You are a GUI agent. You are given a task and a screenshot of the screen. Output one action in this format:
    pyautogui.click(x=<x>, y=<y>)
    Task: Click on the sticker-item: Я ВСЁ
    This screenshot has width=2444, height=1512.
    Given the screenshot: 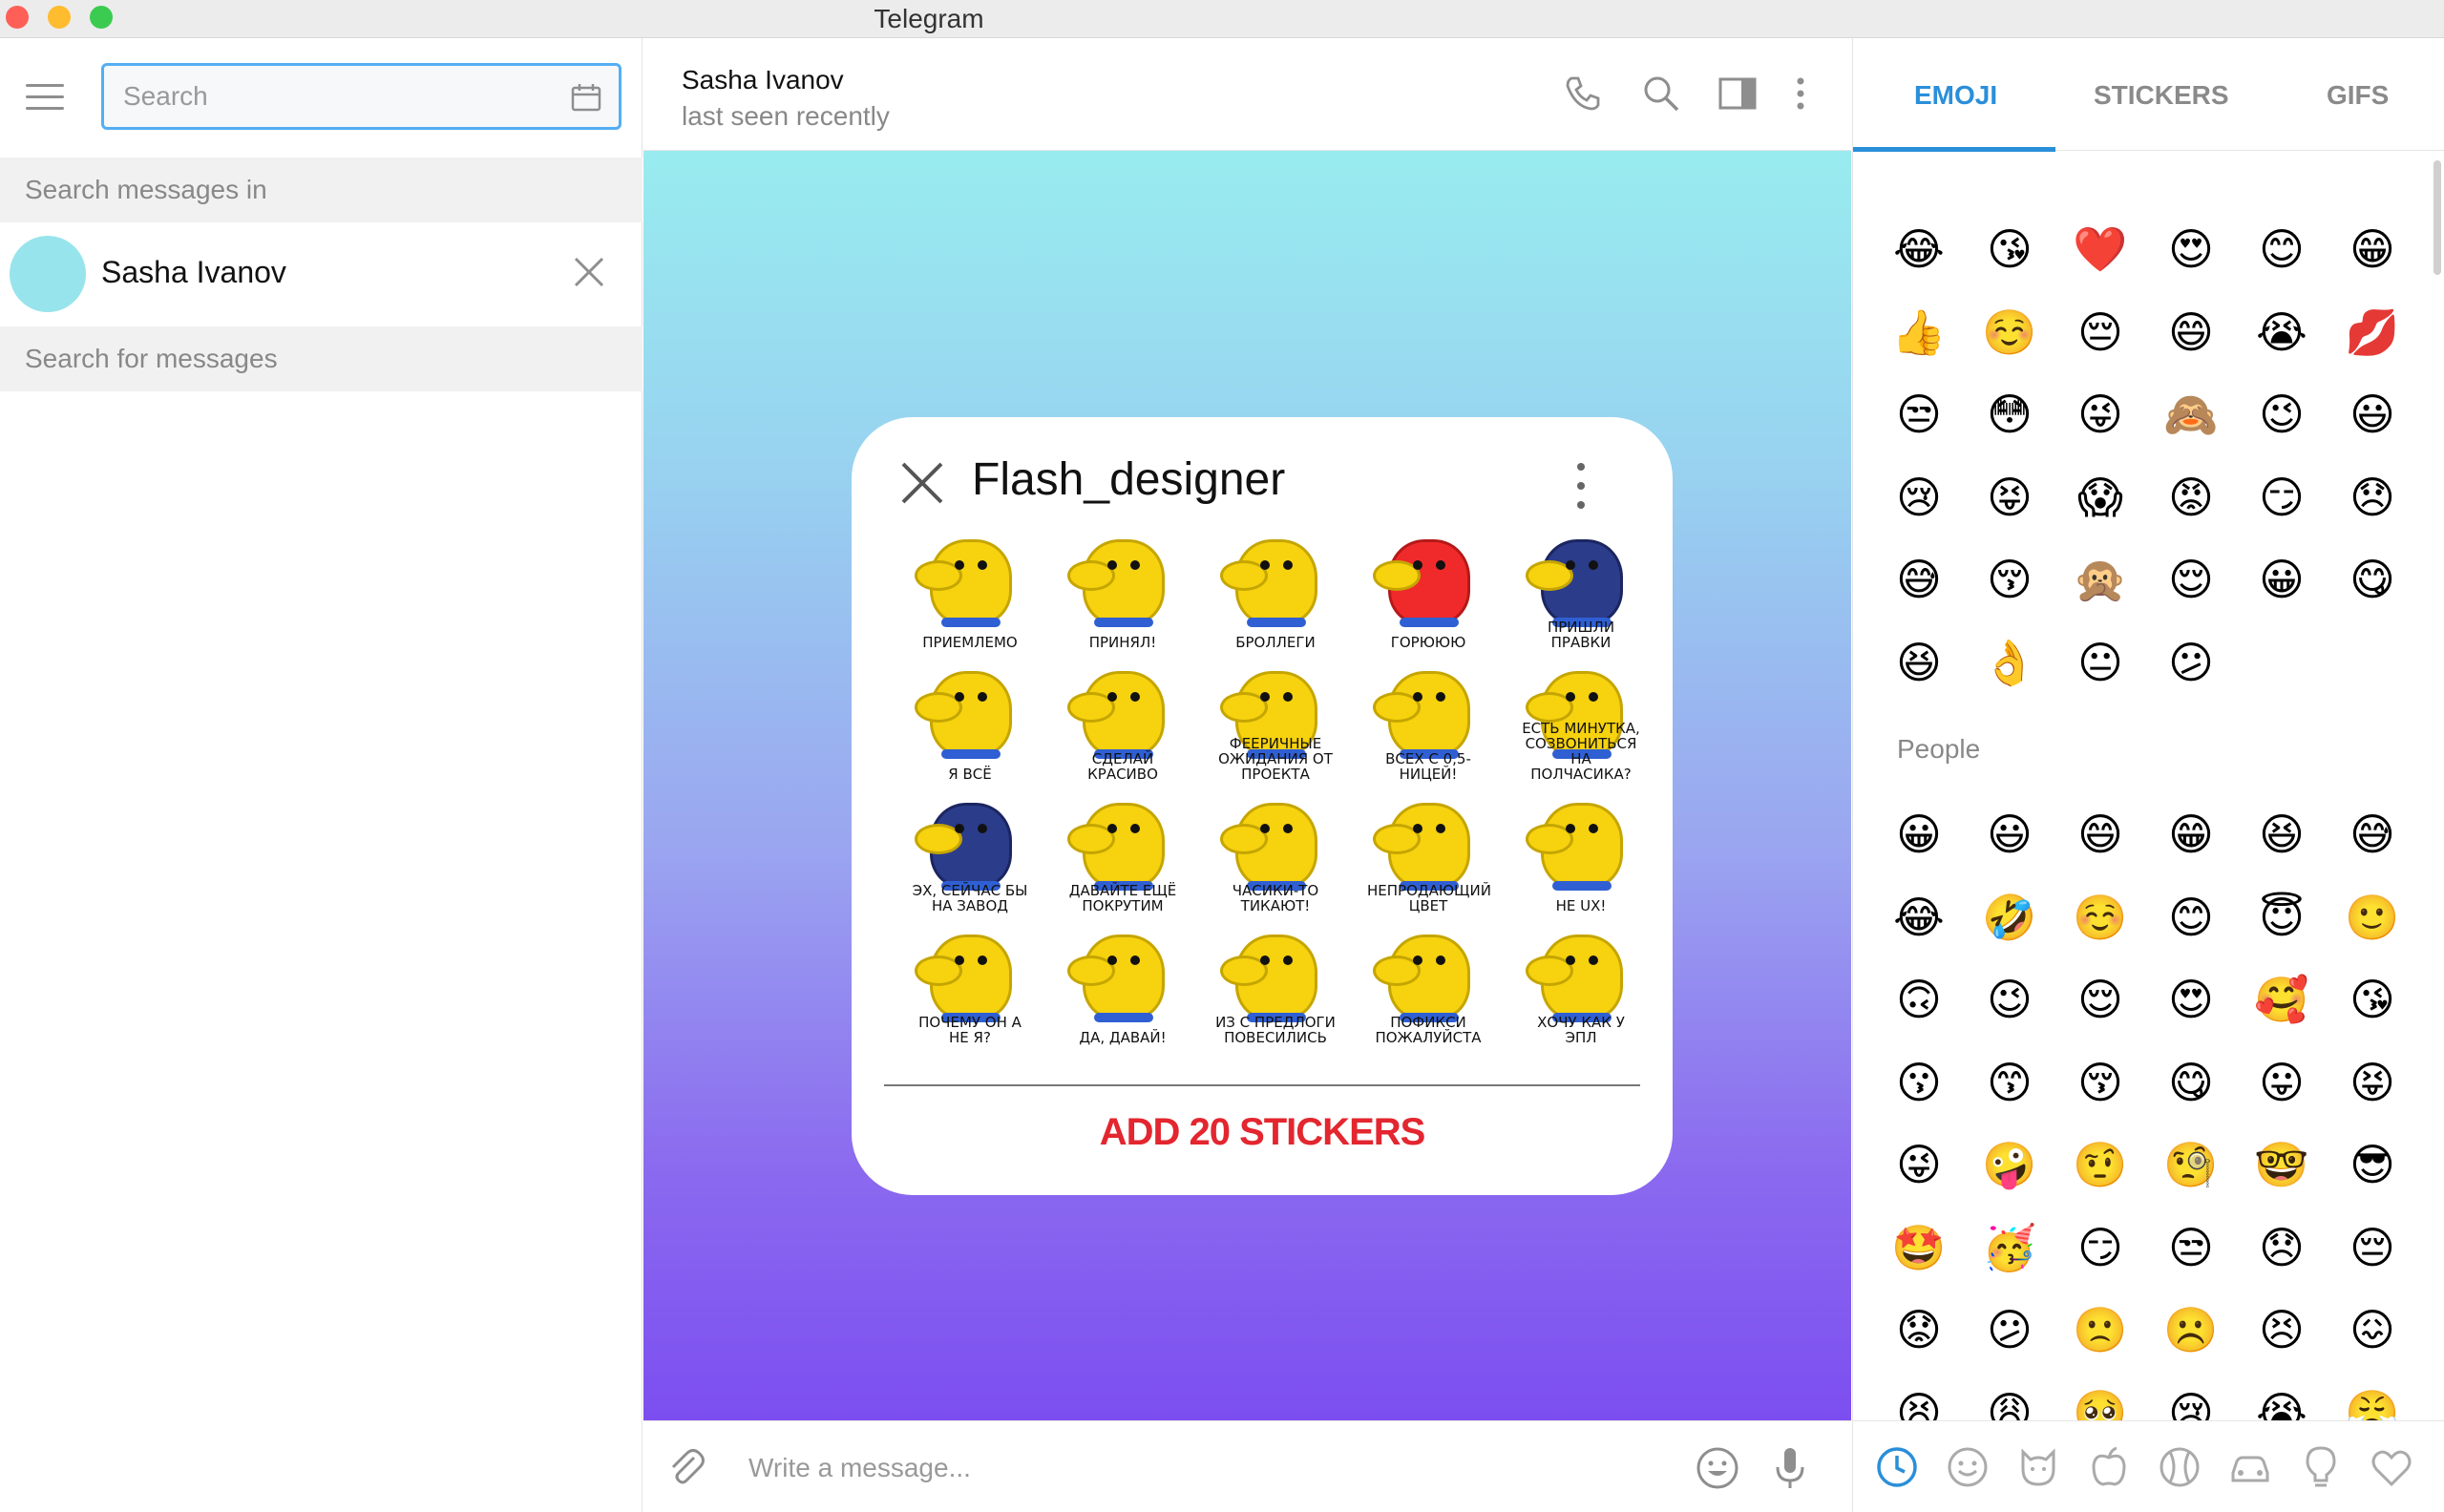 What is the action you would take?
    pyautogui.click(x=970, y=723)
    